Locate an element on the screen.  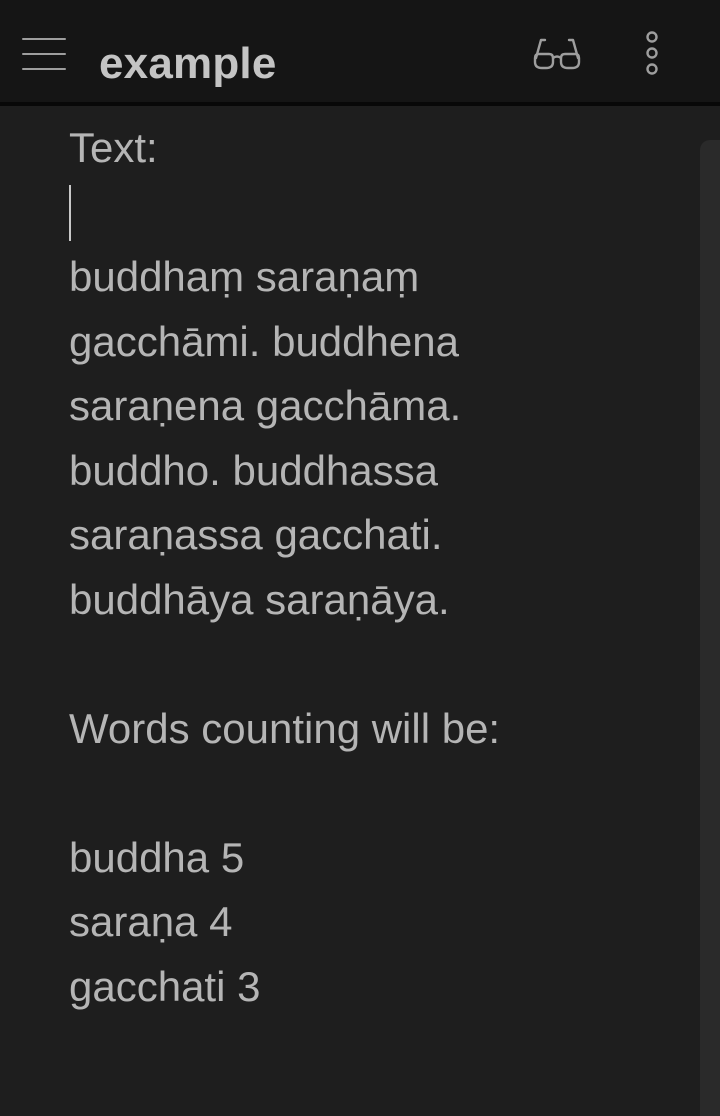
text-line-cursor is located at coordinates (379, 213).